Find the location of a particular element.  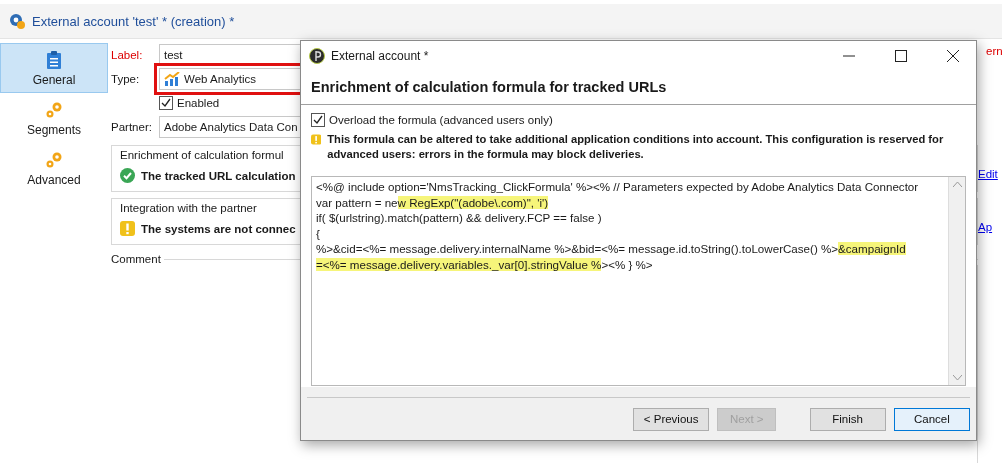

code-text: <%@ include option='NmsTracking_ClickFormula' %><% // Parameters expected by Adobe Analytics Data Connector is located at coordinates (617, 186).